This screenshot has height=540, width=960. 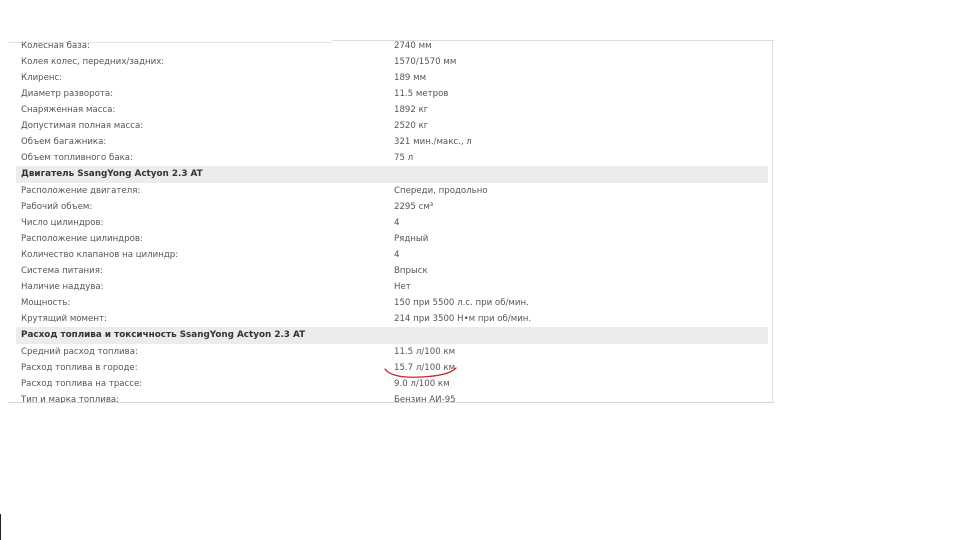 I want to click on spec-value: 2520 кг, so click(x=411, y=126).